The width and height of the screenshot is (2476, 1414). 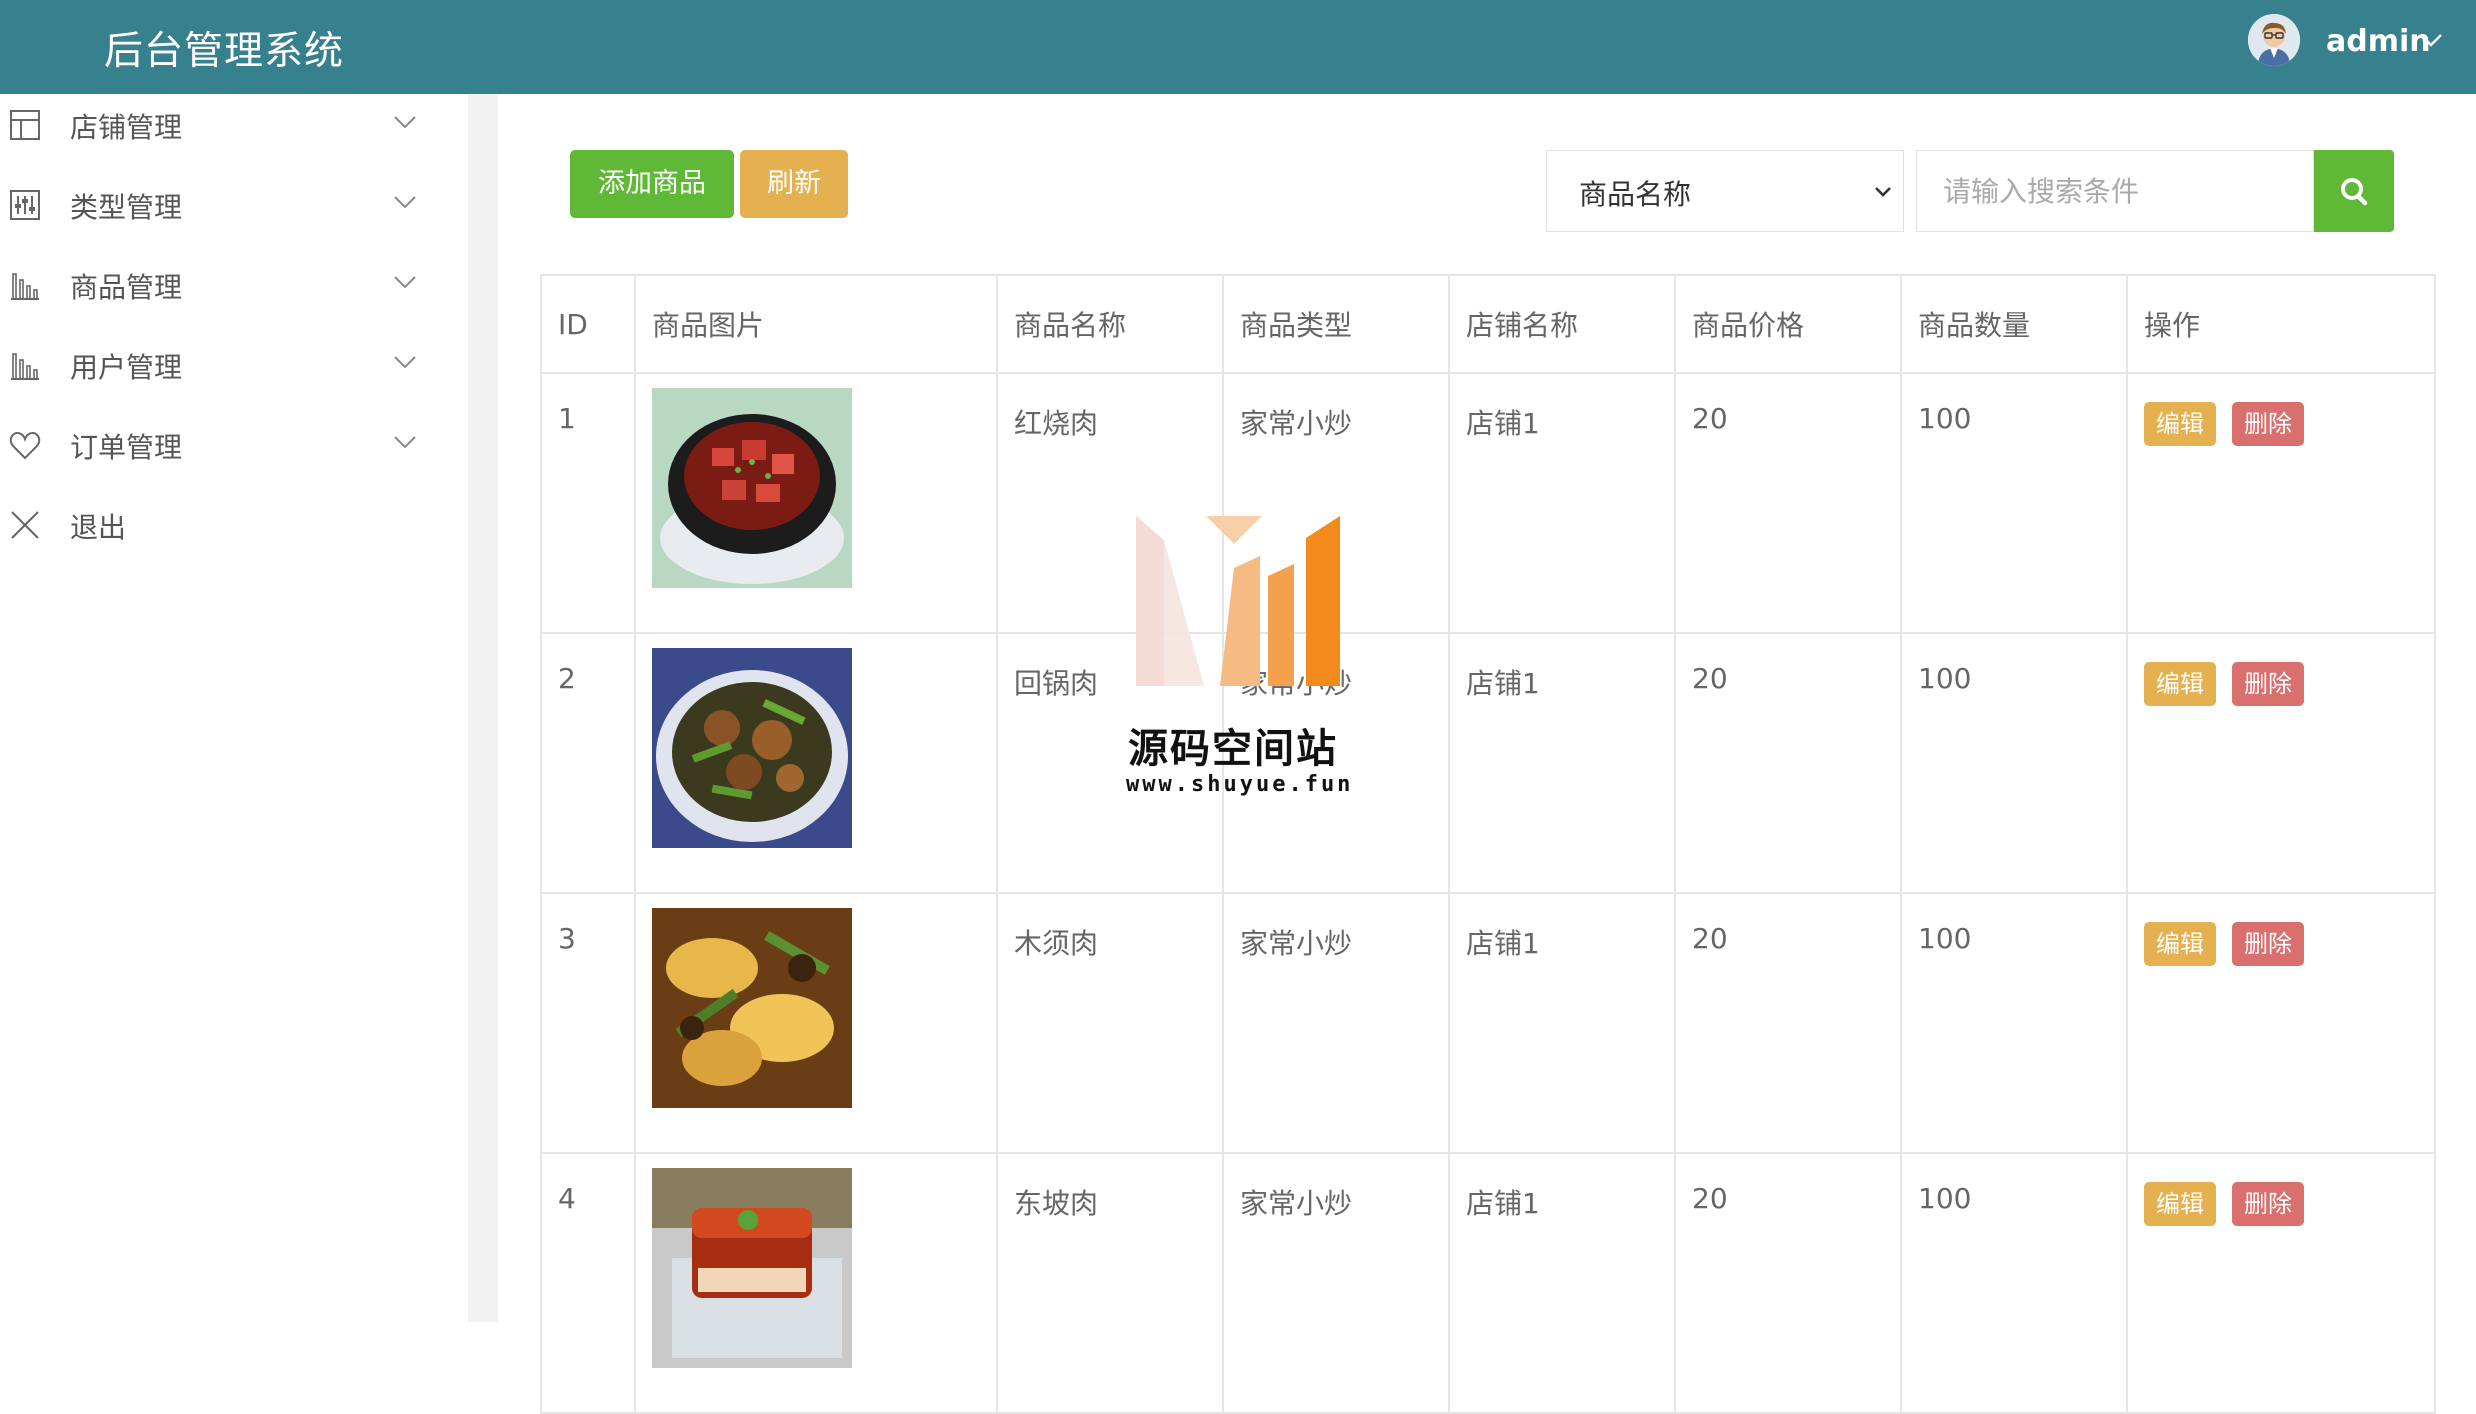 I want to click on table-header-row: ID 商品图片 商品名称 商品类型 店铺名称 商品价格 商品数量 操作, so click(x=1488, y=324).